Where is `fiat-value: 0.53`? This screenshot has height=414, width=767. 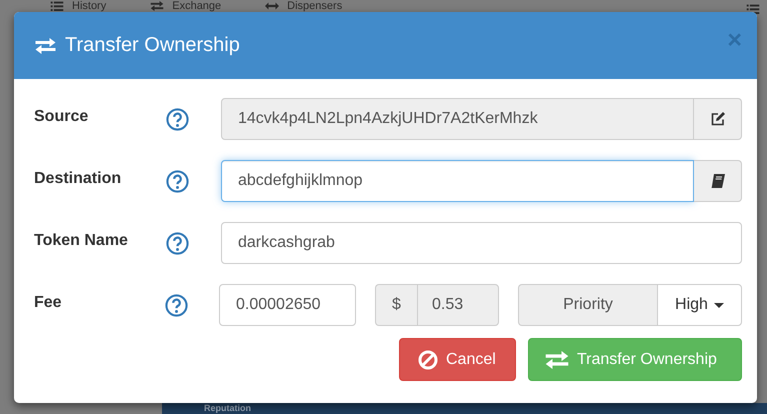 fiat-value: 0.53 is located at coordinates (458, 305).